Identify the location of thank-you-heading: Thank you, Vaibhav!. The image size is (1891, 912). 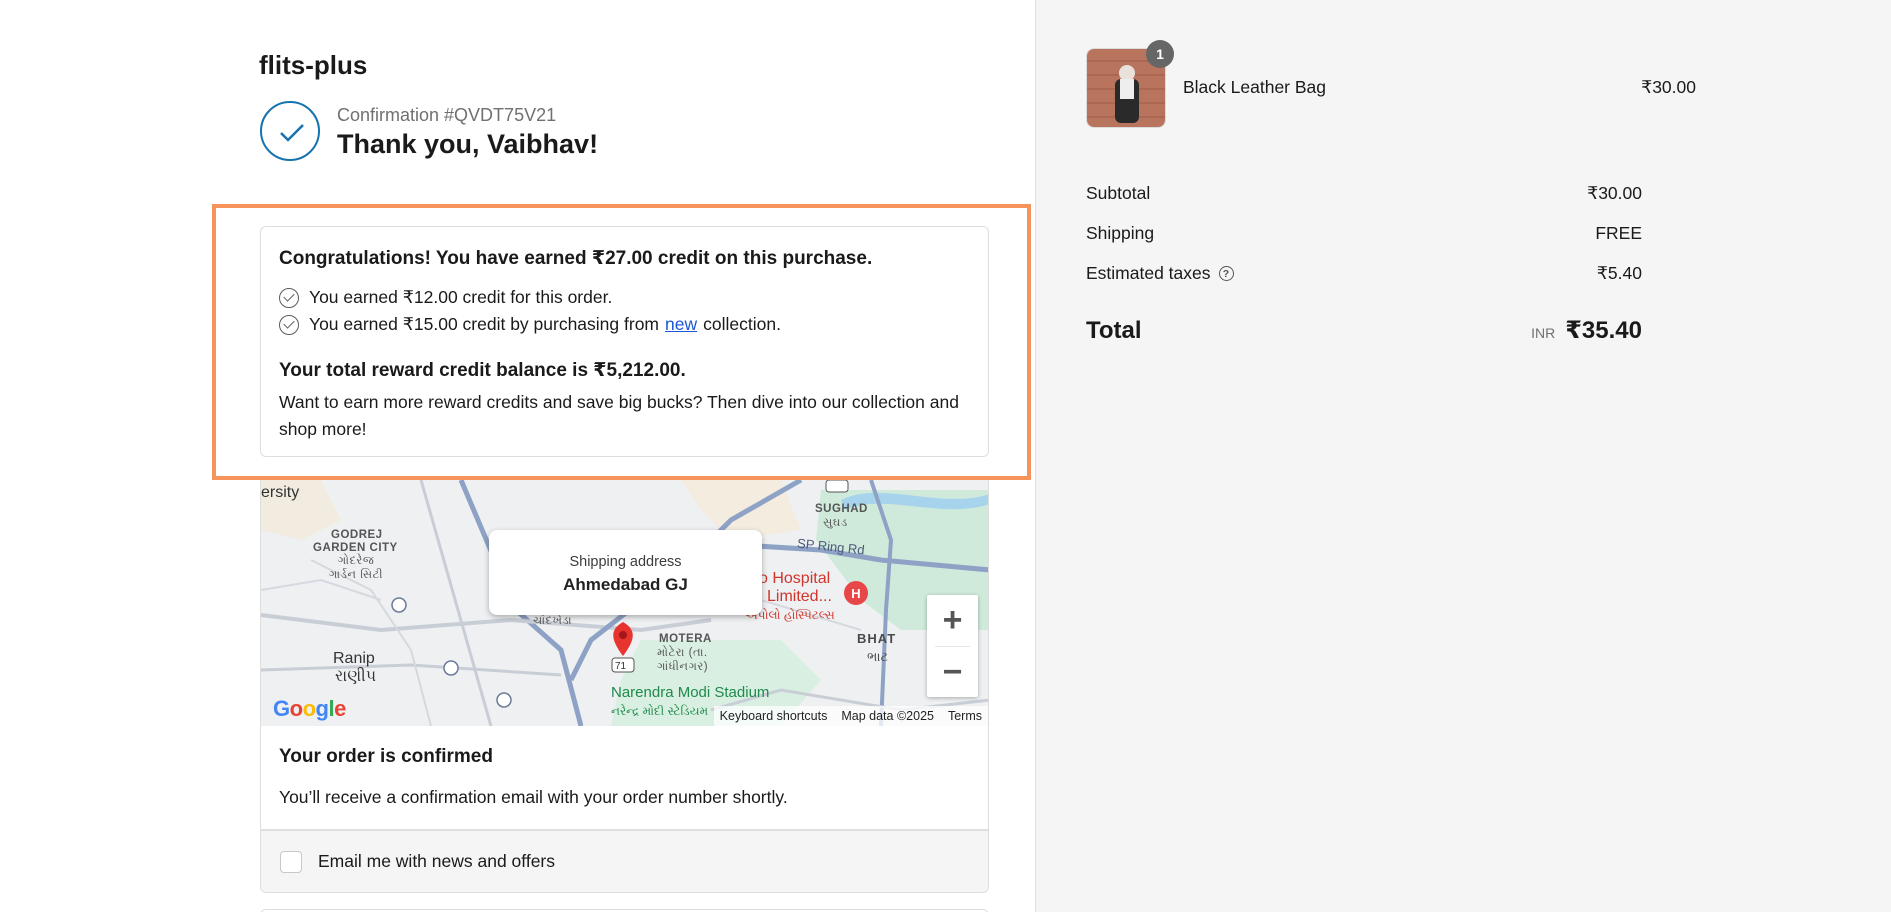
(468, 144).